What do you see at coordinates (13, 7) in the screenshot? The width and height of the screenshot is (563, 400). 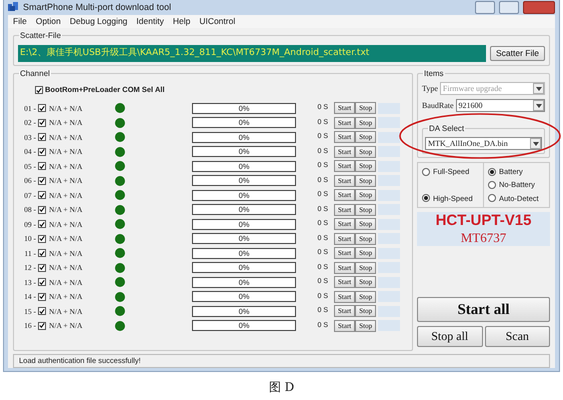 I see `app-icon` at bounding box center [13, 7].